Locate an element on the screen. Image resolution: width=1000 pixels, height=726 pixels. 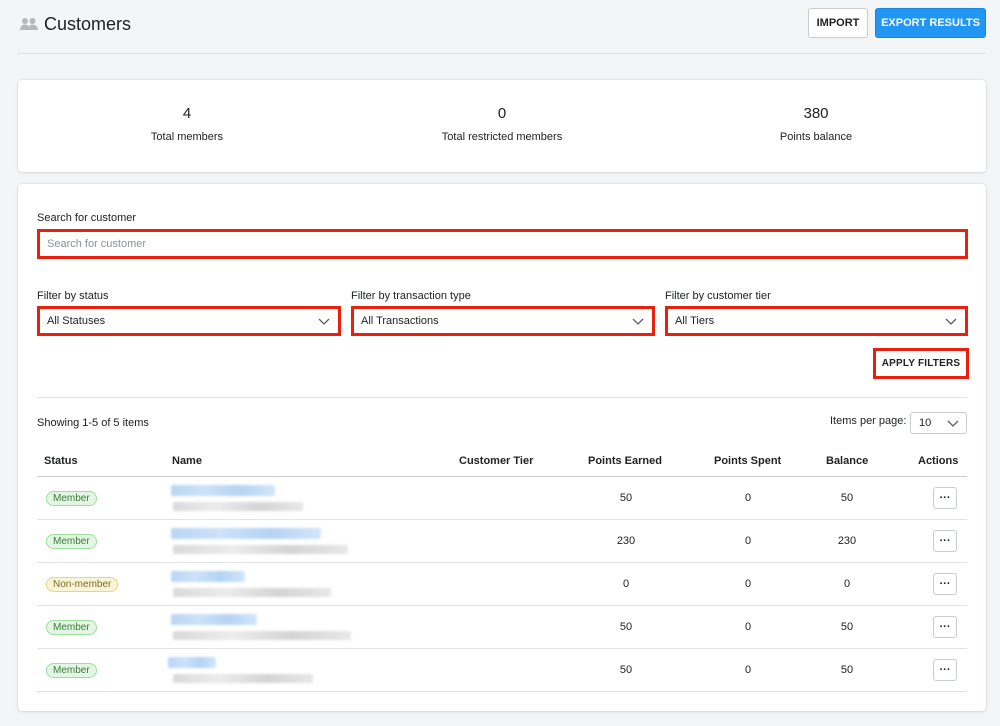
people-icon is located at coordinates (29, 24).